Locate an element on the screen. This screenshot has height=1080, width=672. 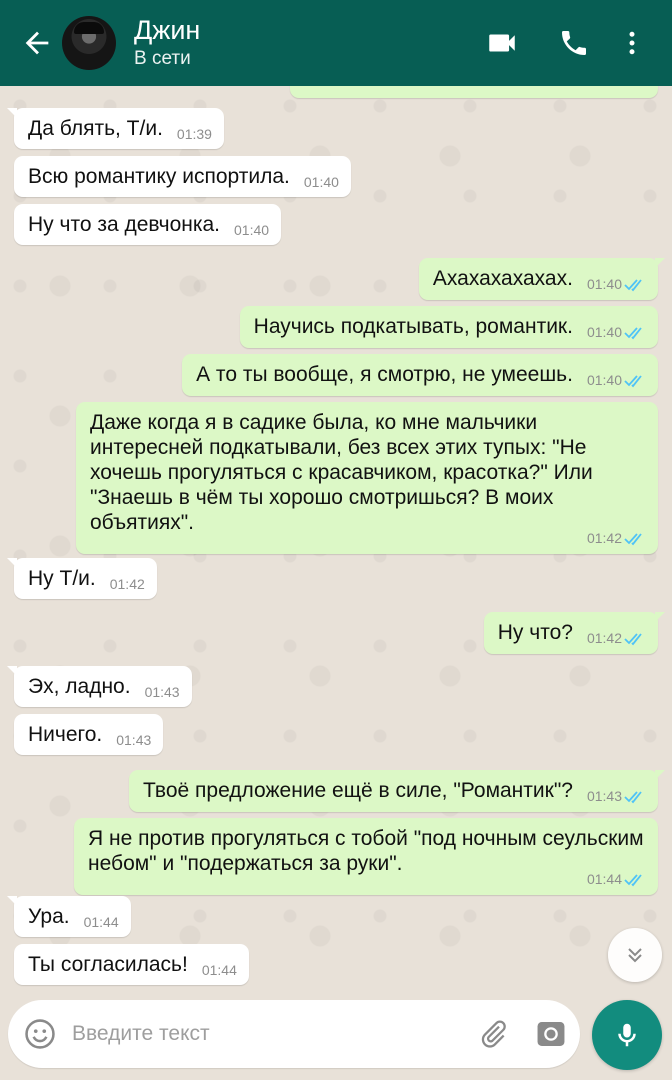
phone-icon is located at coordinates (574, 43).